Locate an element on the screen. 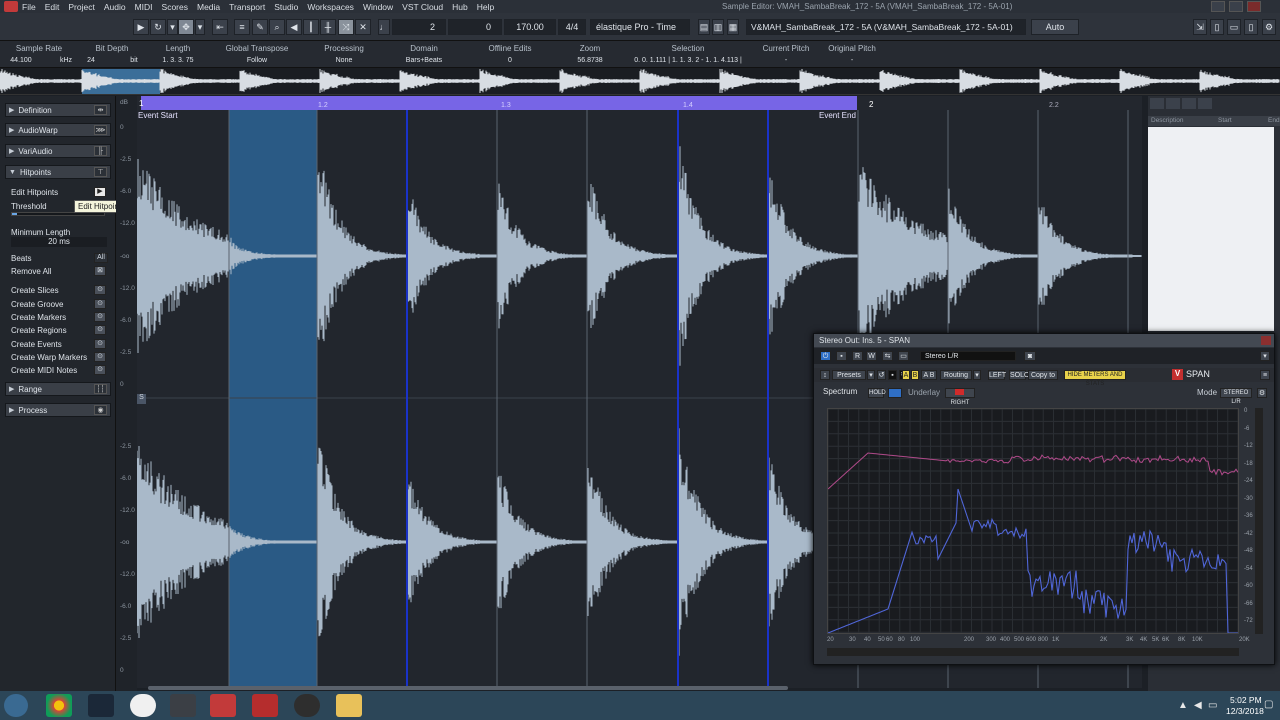  section-hitpoints: ▼ Hitpoints ⊤ is located at coordinates (58, 172).